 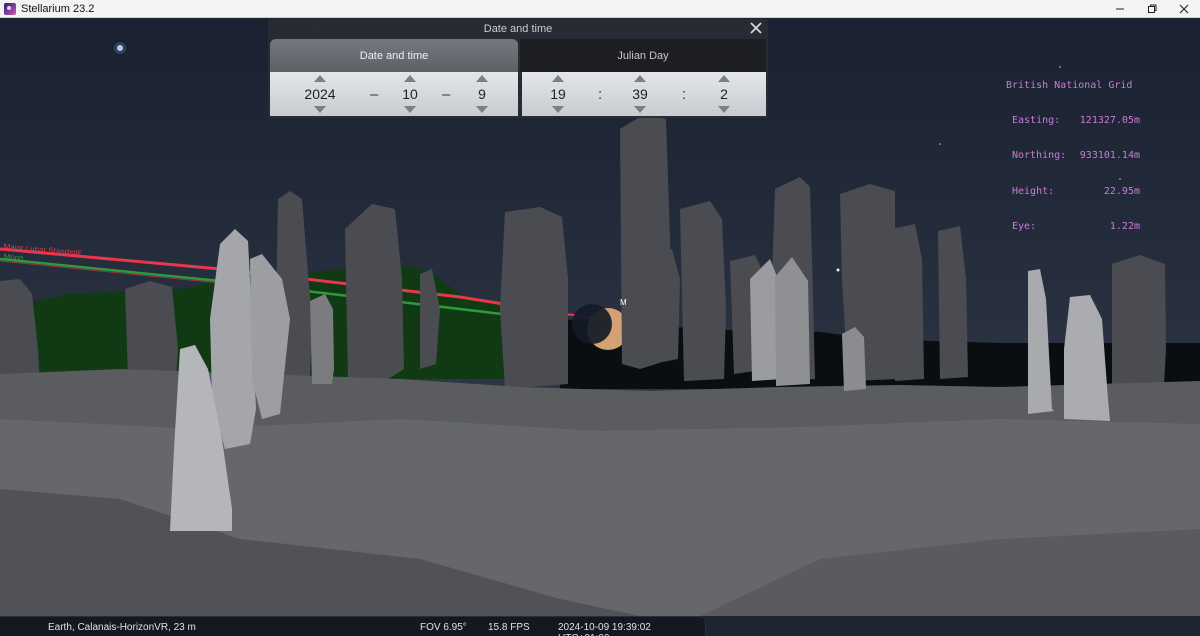 I want to click on grid-row-label: Northing:, so click(x=1039, y=156).